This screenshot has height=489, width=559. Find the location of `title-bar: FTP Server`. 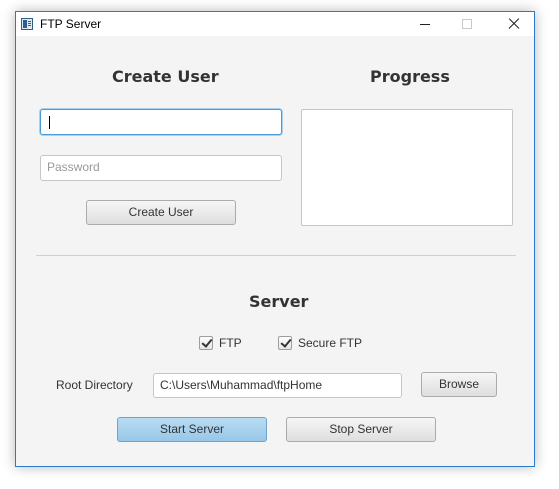

title-bar: FTP Server is located at coordinates (275, 24).